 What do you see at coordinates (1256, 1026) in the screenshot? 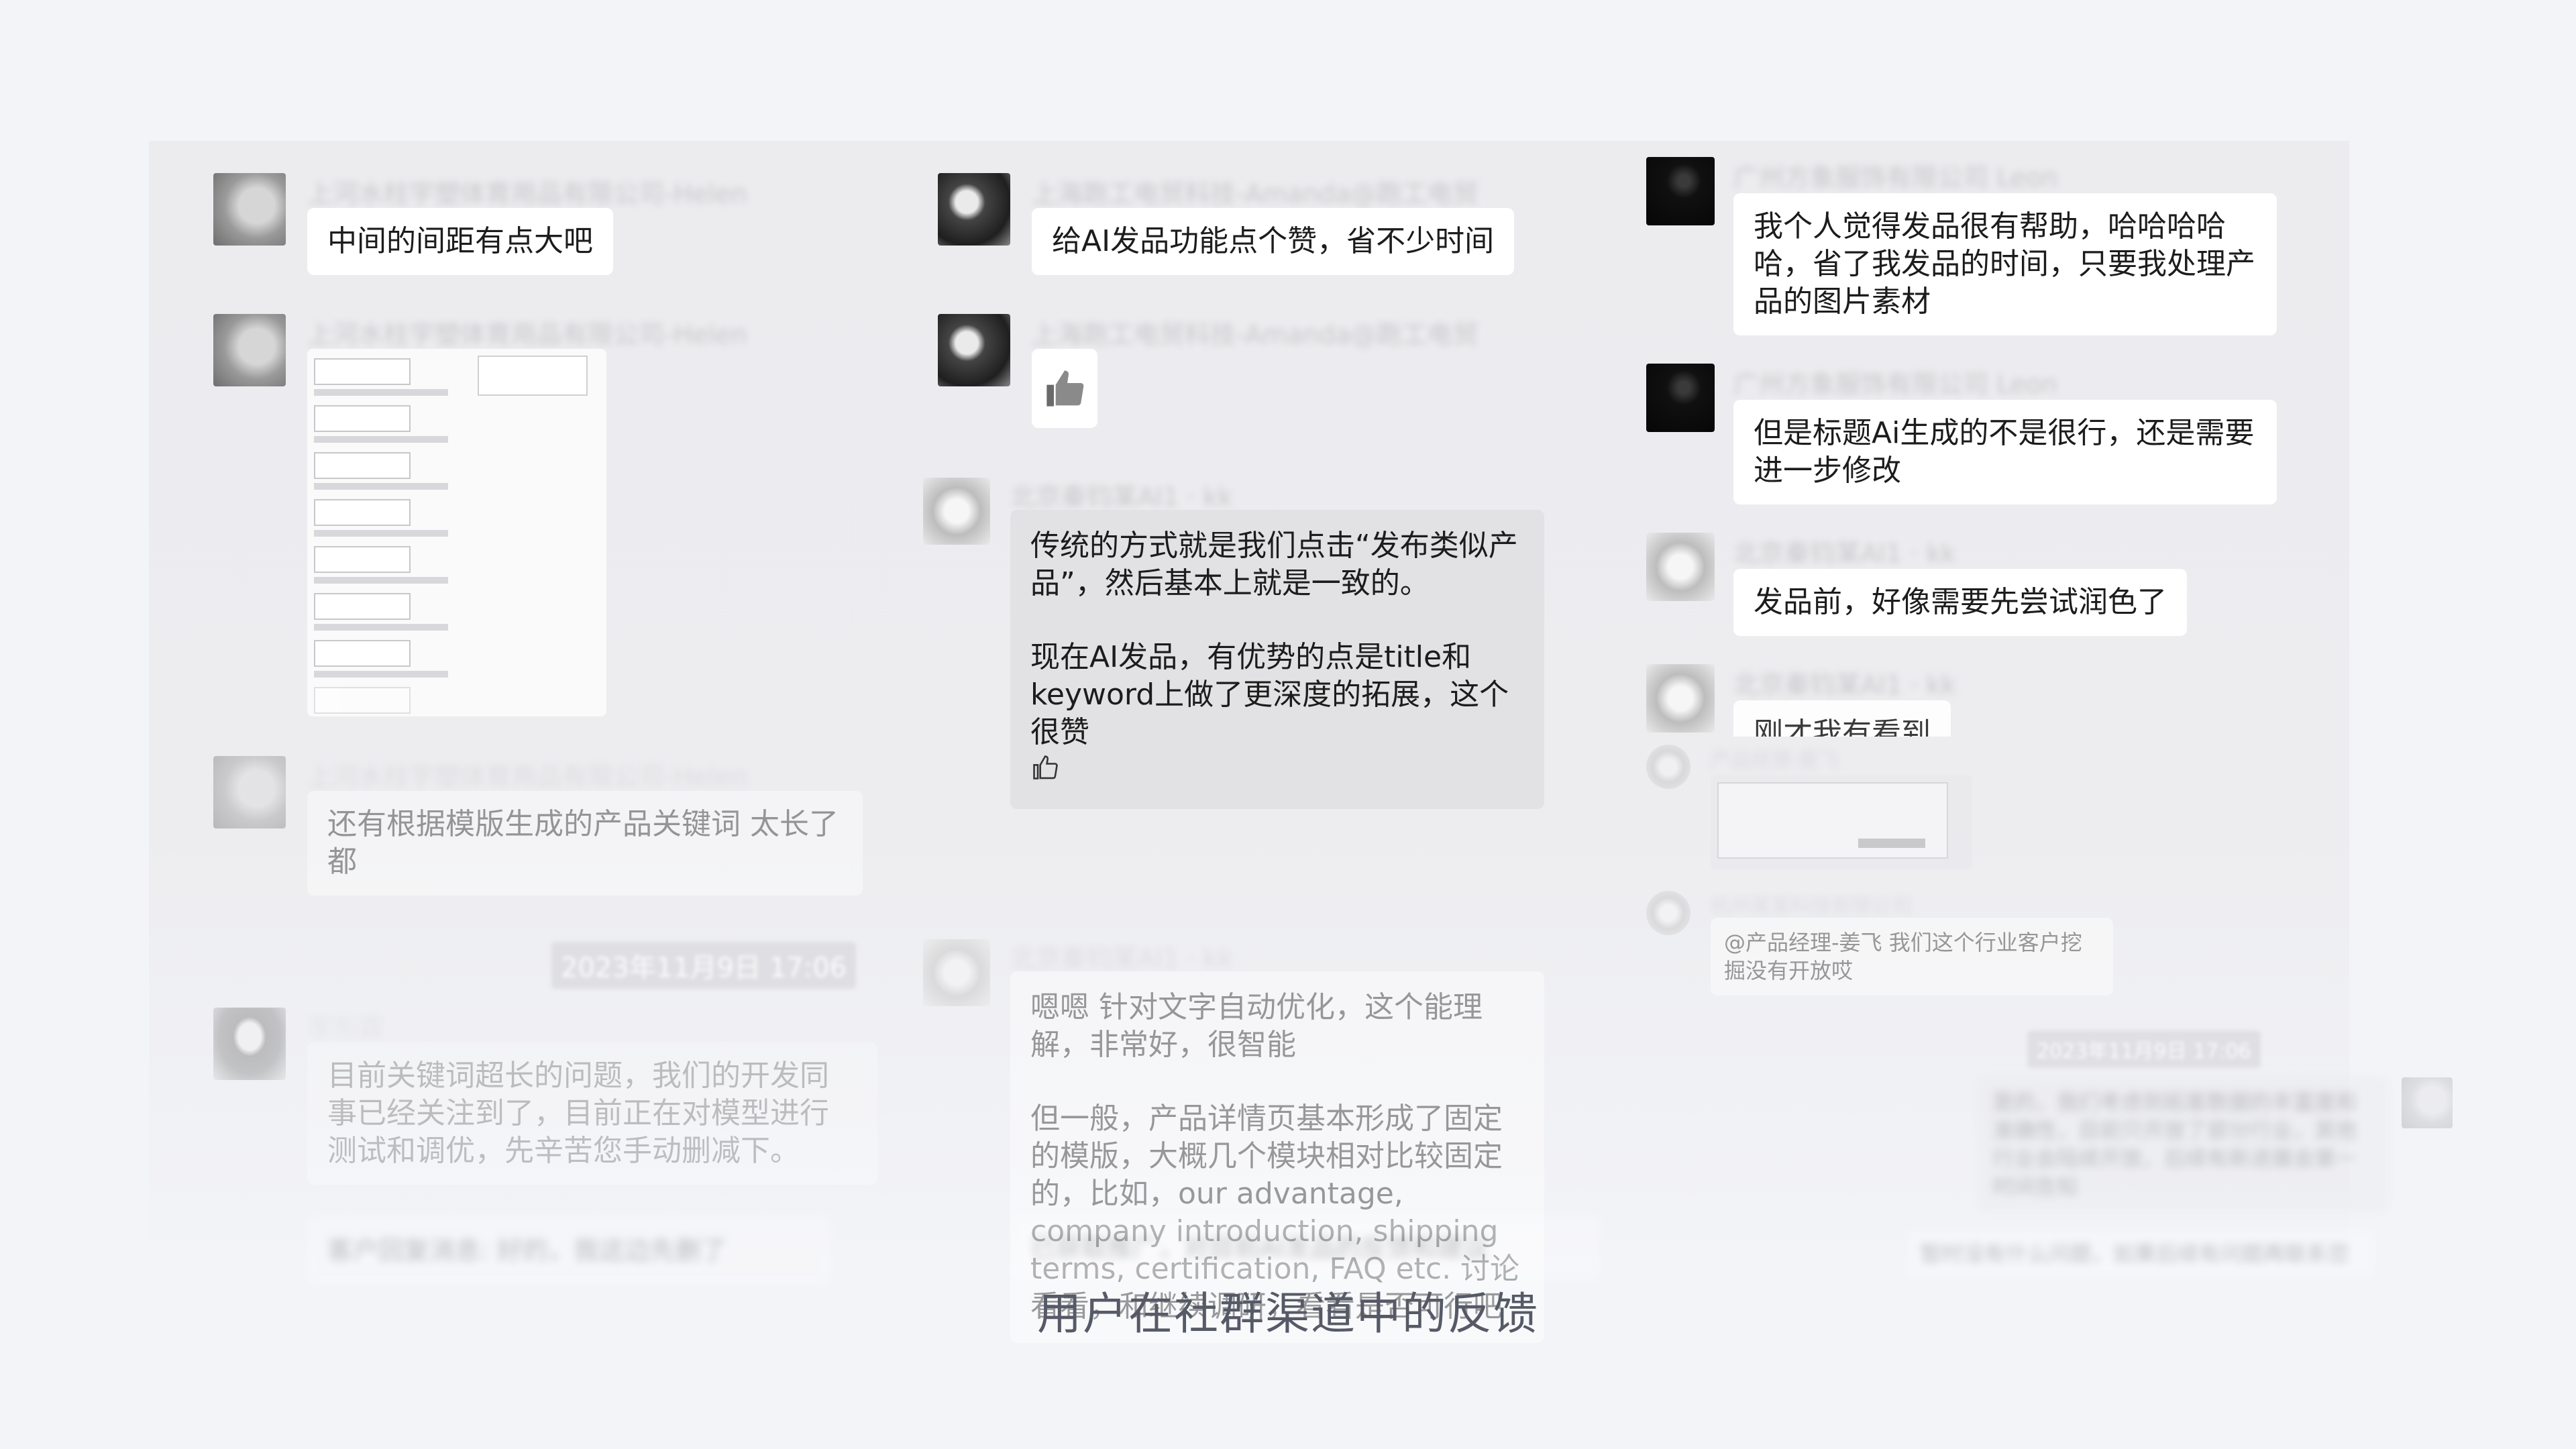
I see `message-paragraph: 嗯嗯 针对文字自动优化，这个能理解，非常好，很智能` at bounding box center [1256, 1026].